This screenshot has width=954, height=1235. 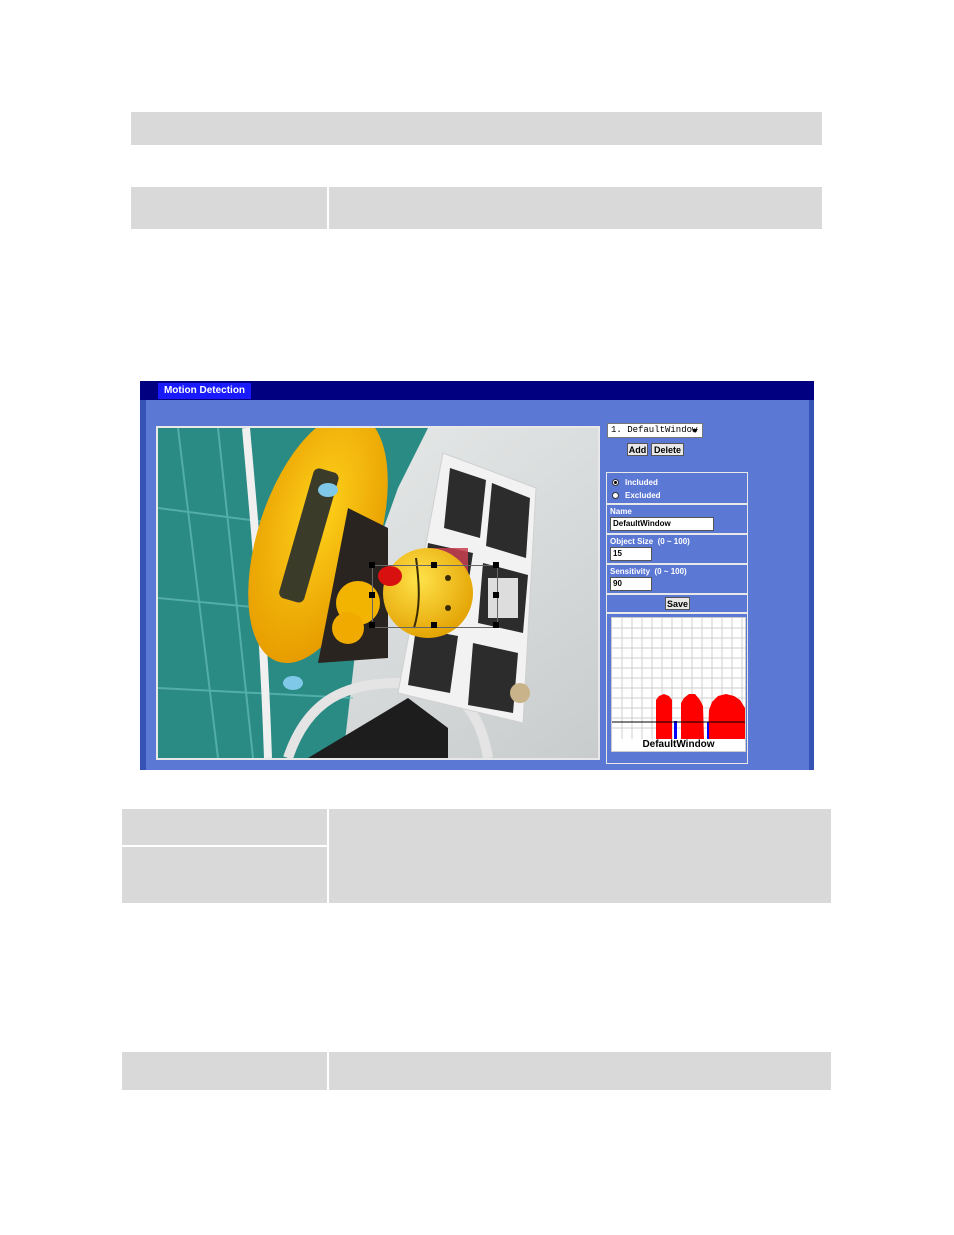 I want to click on camera-video-view, so click(x=378, y=593).